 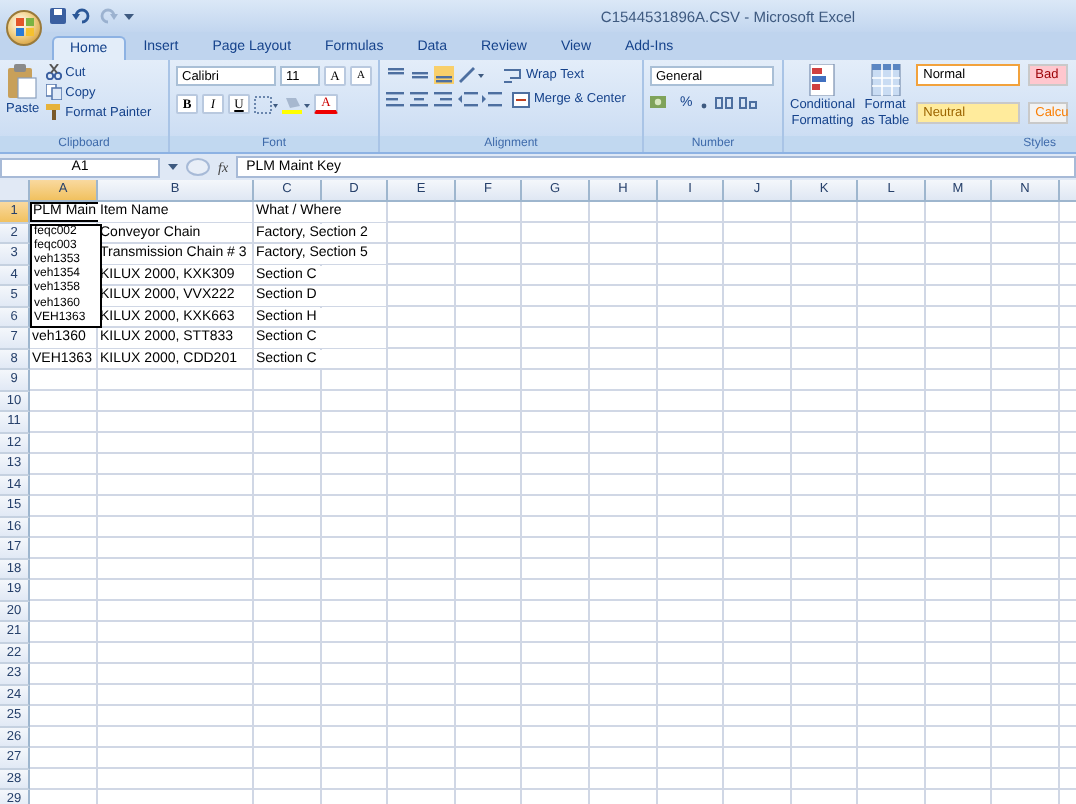 I want to click on brush-icon, so click(x=53, y=112).